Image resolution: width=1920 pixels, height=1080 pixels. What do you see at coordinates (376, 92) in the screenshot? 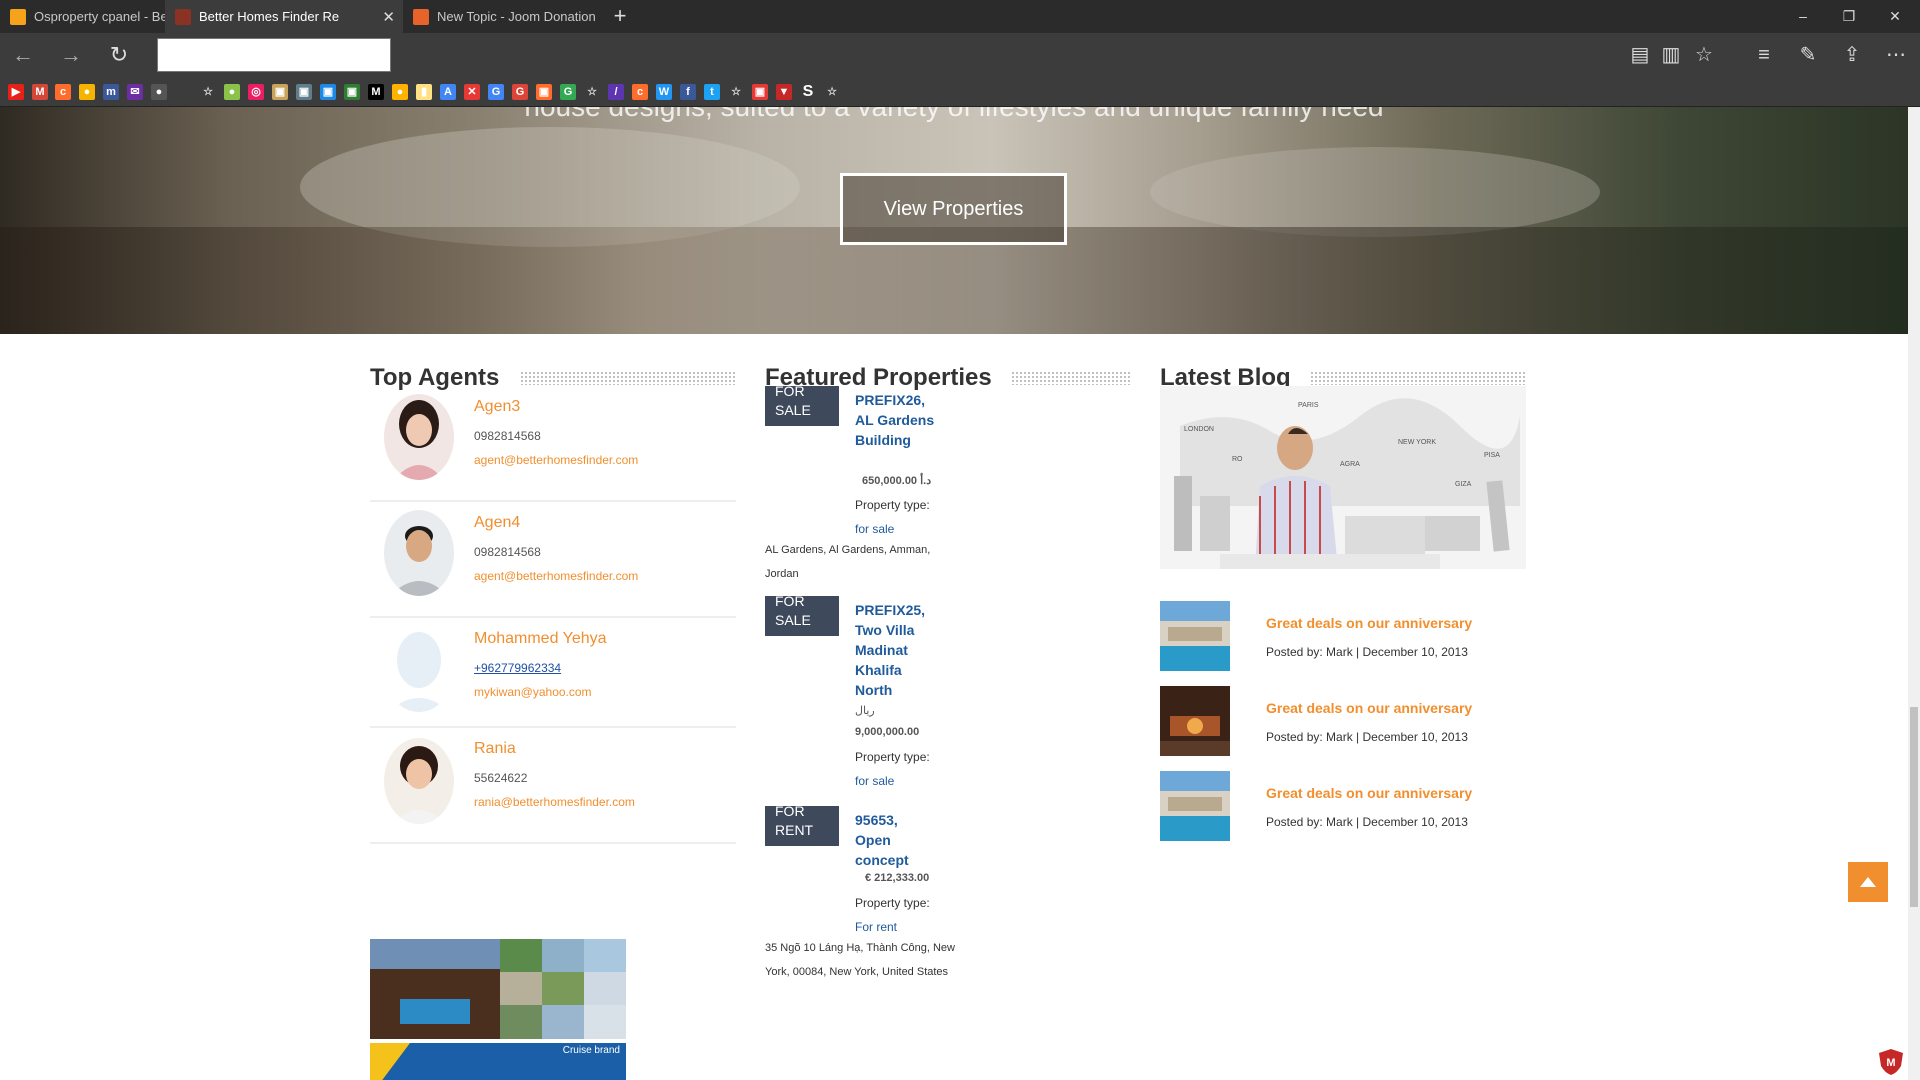
I see `medium-icon: M` at bounding box center [376, 92].